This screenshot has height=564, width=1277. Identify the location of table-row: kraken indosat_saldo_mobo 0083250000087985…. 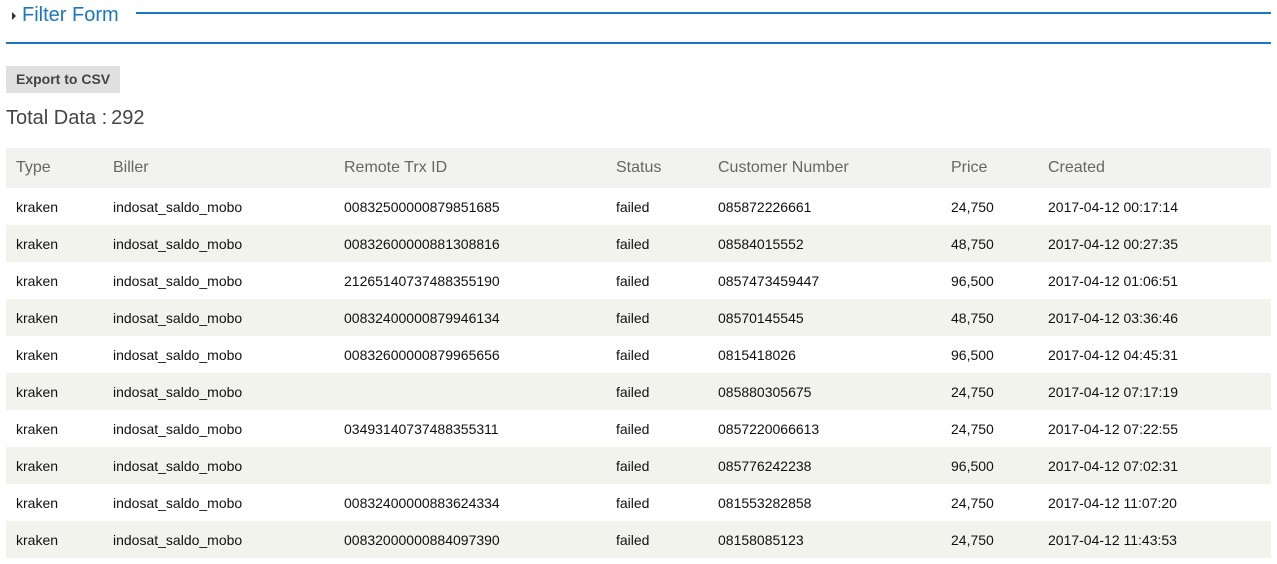
(638, 206).